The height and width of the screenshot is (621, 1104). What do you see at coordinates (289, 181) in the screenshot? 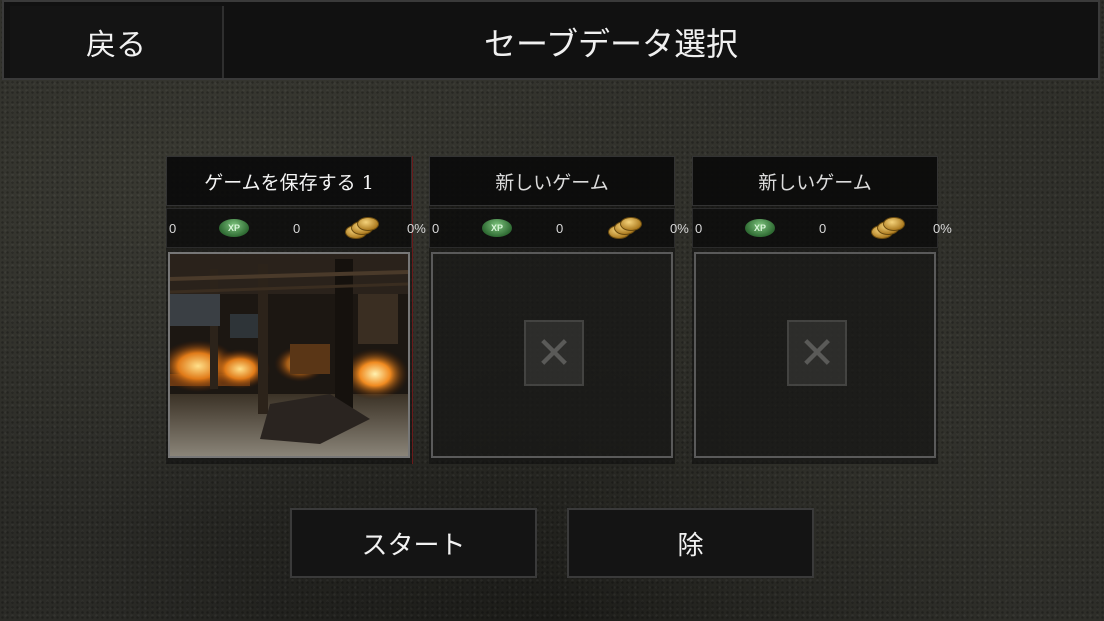
I see `slot-title: ゲームを保存する 1` at bounding box center [289, 181].